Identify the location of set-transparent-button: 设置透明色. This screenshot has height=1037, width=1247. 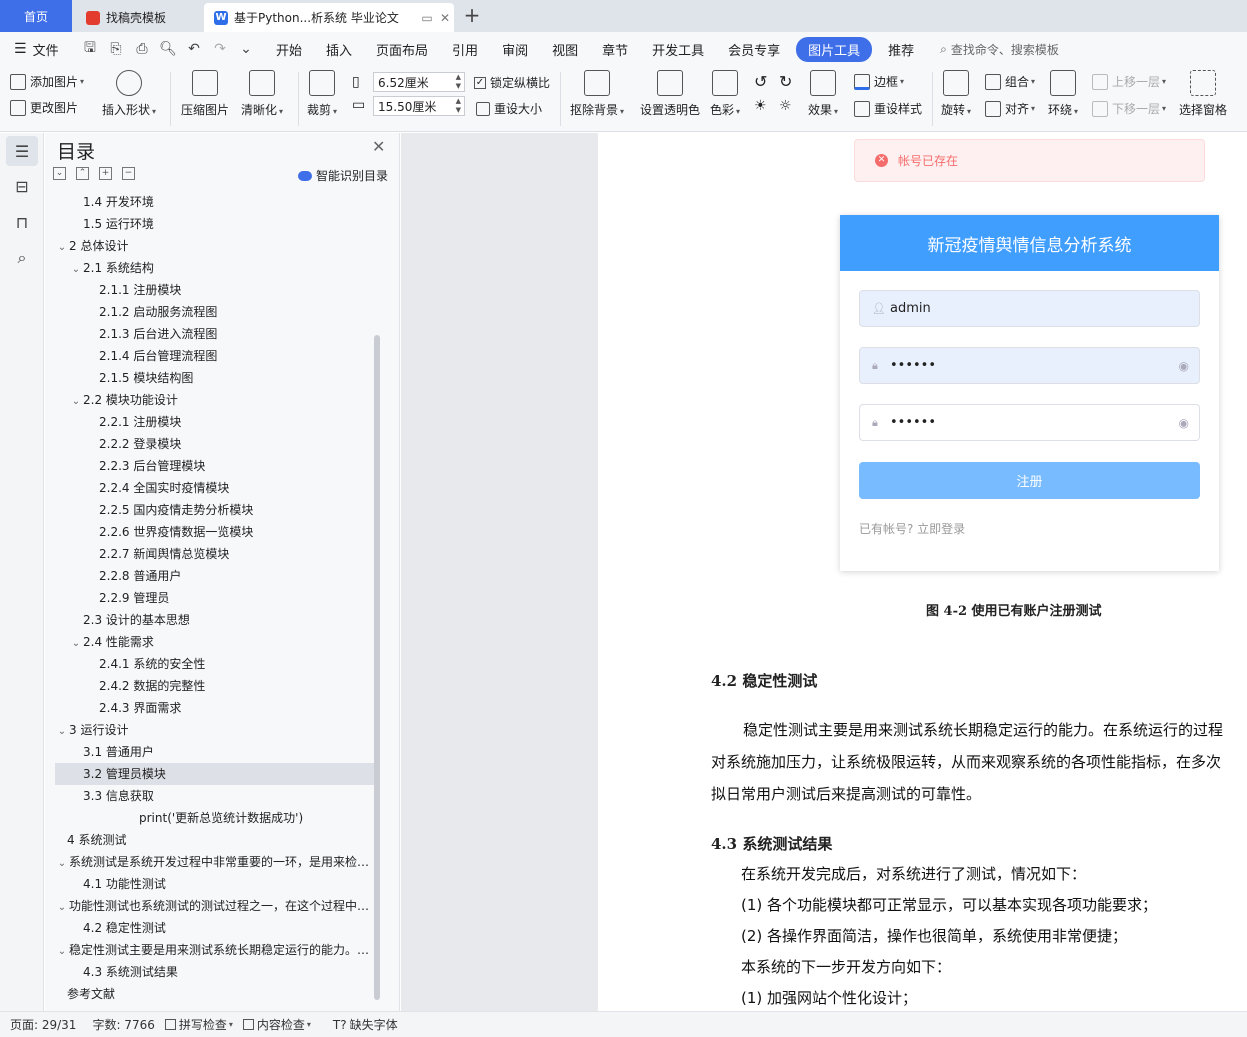
(670, 94).